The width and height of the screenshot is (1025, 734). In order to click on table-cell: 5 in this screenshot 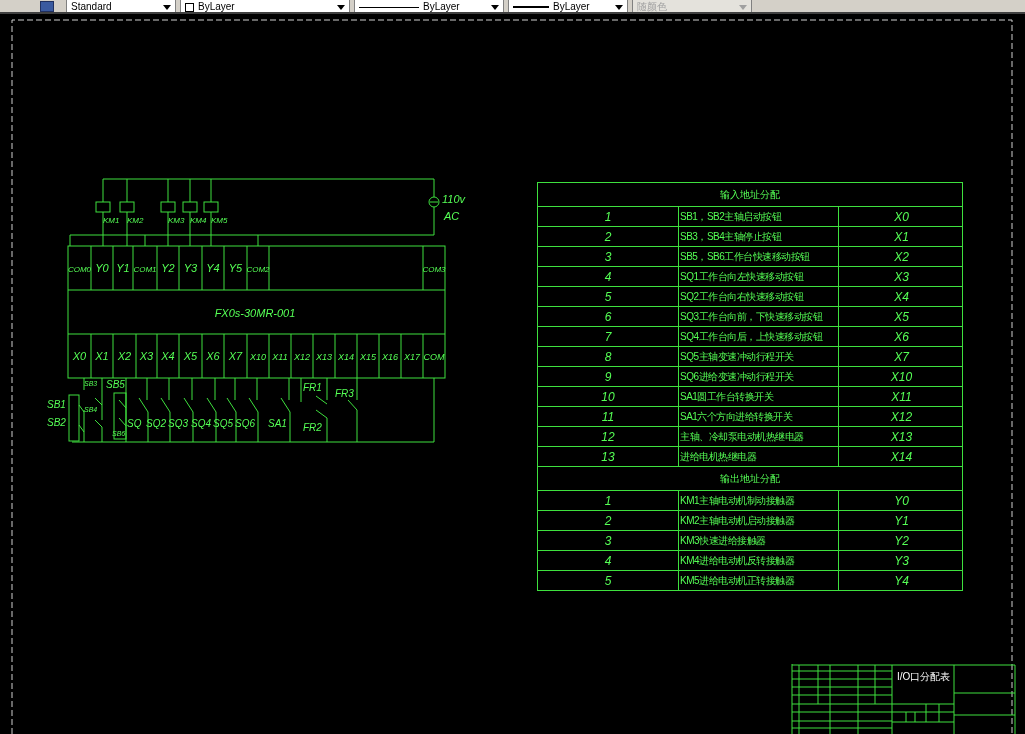, I will do `click(608, 580)`.